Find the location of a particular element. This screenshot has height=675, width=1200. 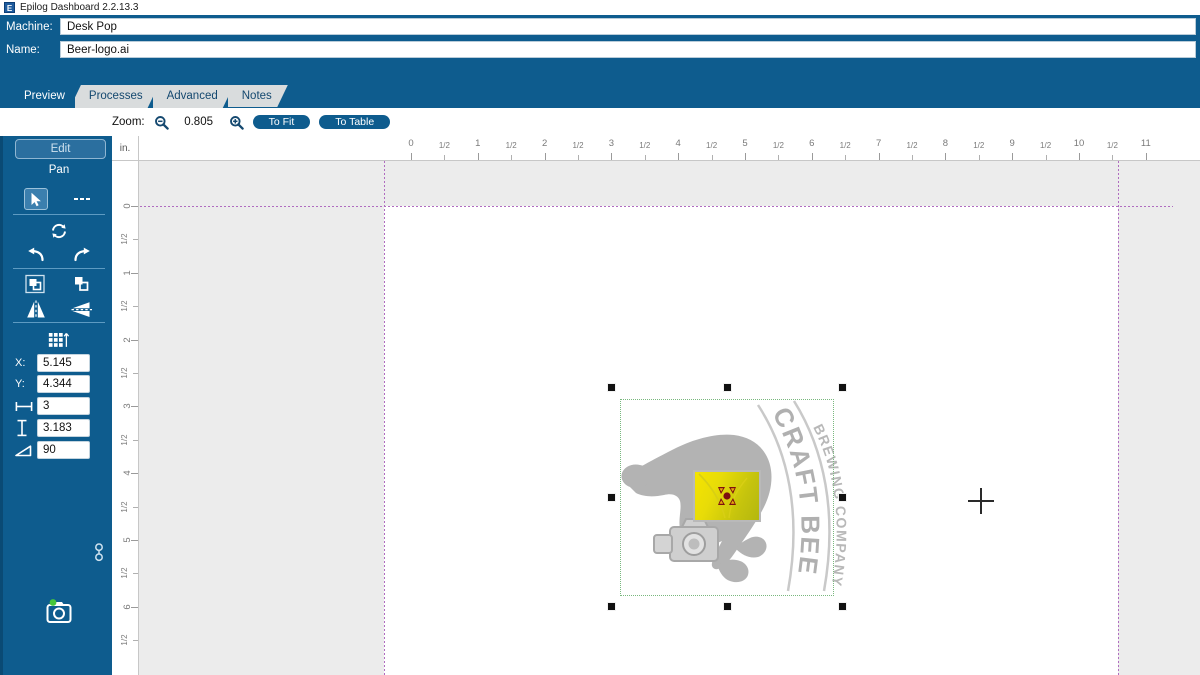

name-input: Beer-logo.ai is located at coordinates (628, 49).